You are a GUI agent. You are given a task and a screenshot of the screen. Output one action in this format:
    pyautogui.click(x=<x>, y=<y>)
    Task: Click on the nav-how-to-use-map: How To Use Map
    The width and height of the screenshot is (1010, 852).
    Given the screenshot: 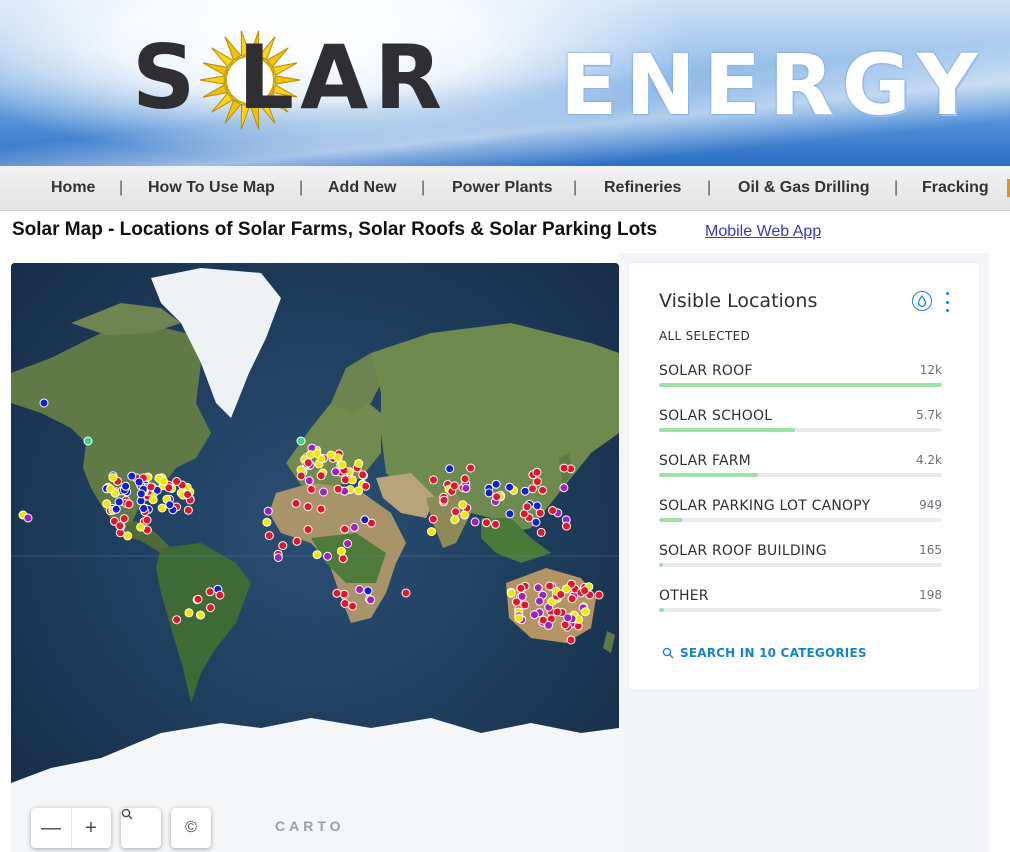 What is the action you would take?
    pyautogui.click(x=211, y=188)
    